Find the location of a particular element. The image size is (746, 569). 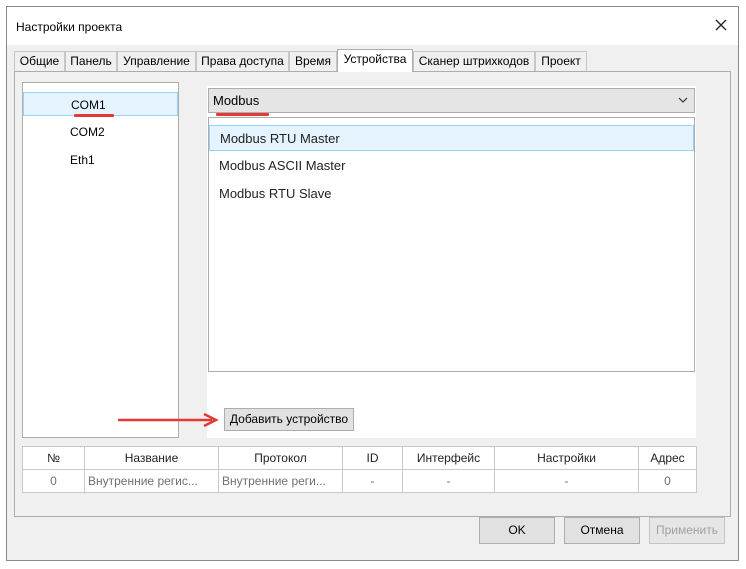

tab-project: Проект is located at coordinates (561, 61).